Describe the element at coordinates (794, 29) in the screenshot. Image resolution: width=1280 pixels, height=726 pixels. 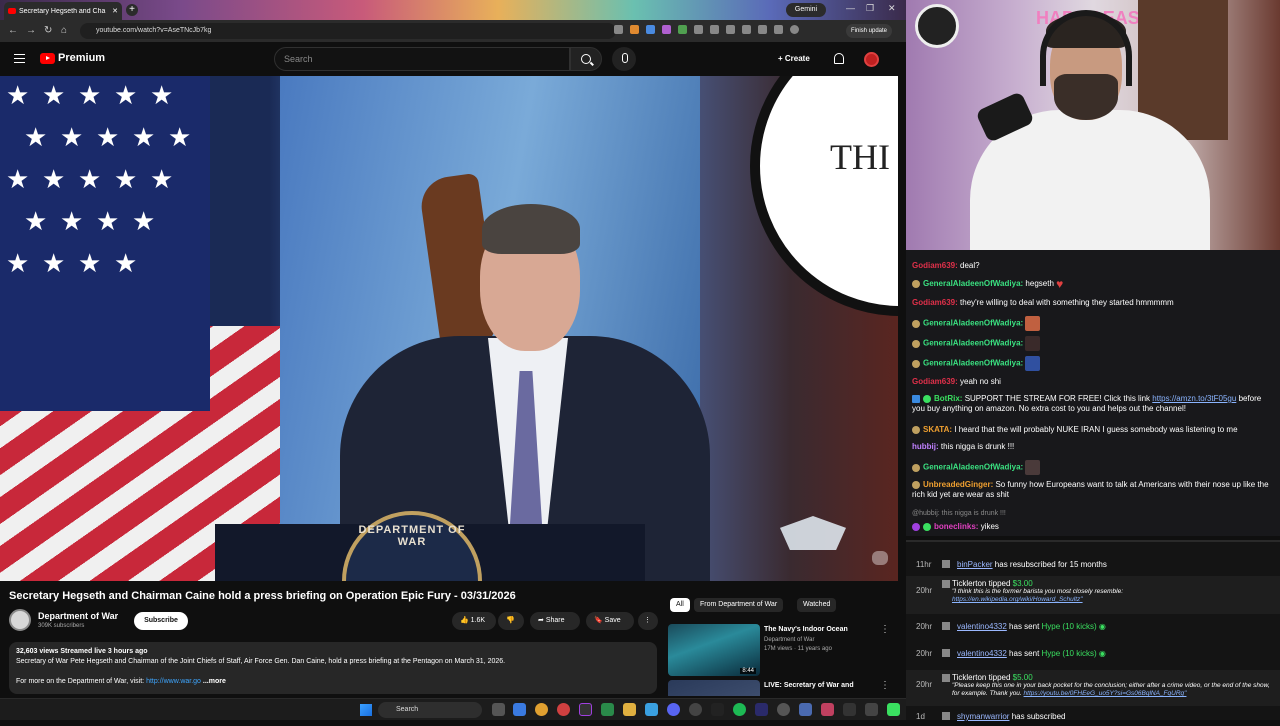
I see `profile-icon` at that location.